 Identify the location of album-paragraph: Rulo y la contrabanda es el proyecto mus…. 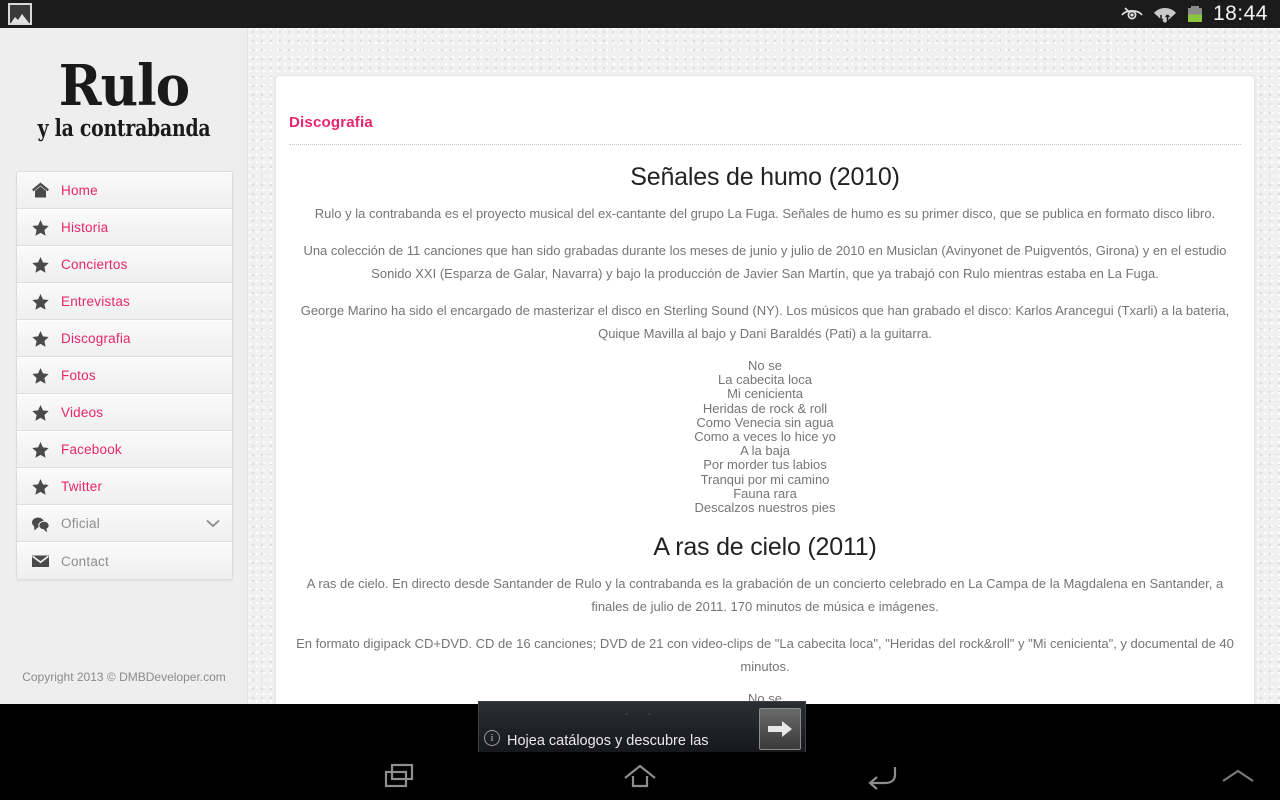
(765, 213).